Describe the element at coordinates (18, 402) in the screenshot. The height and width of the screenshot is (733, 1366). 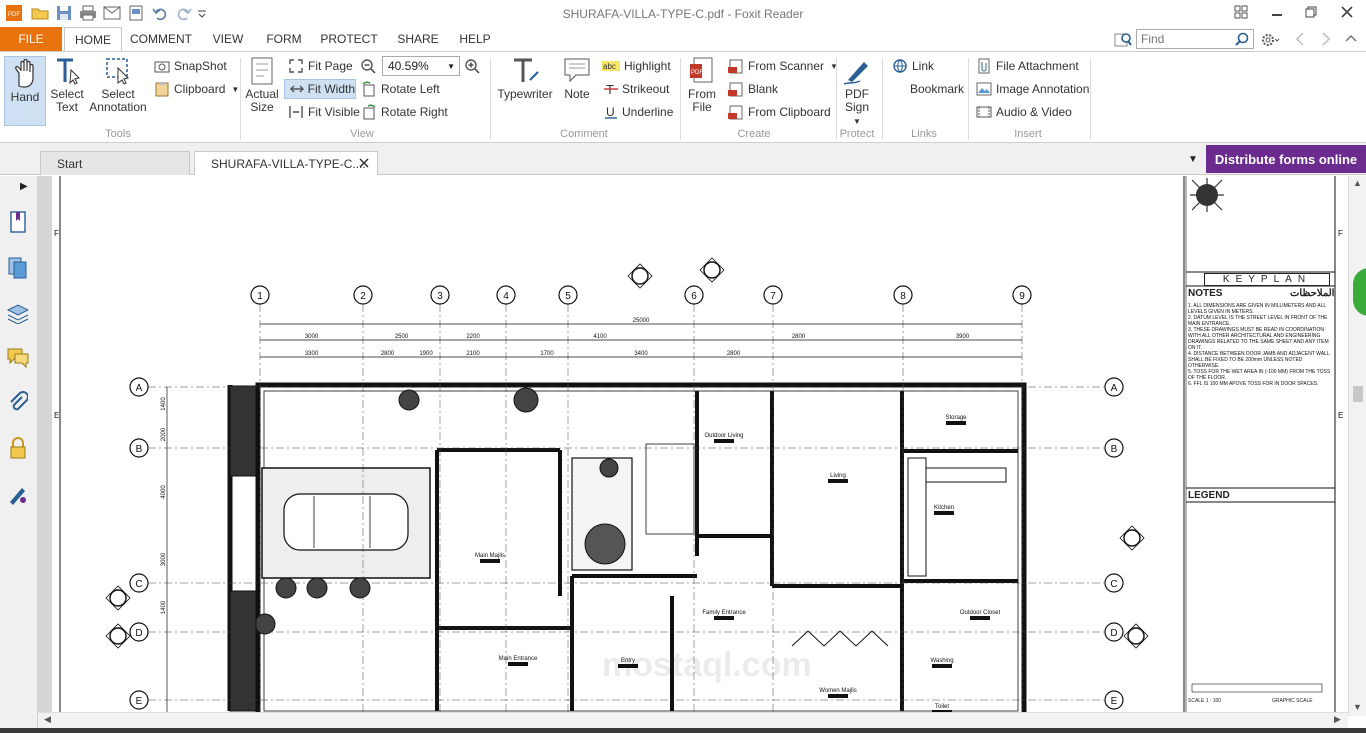
I see `attachments-panel-icon` at that location.